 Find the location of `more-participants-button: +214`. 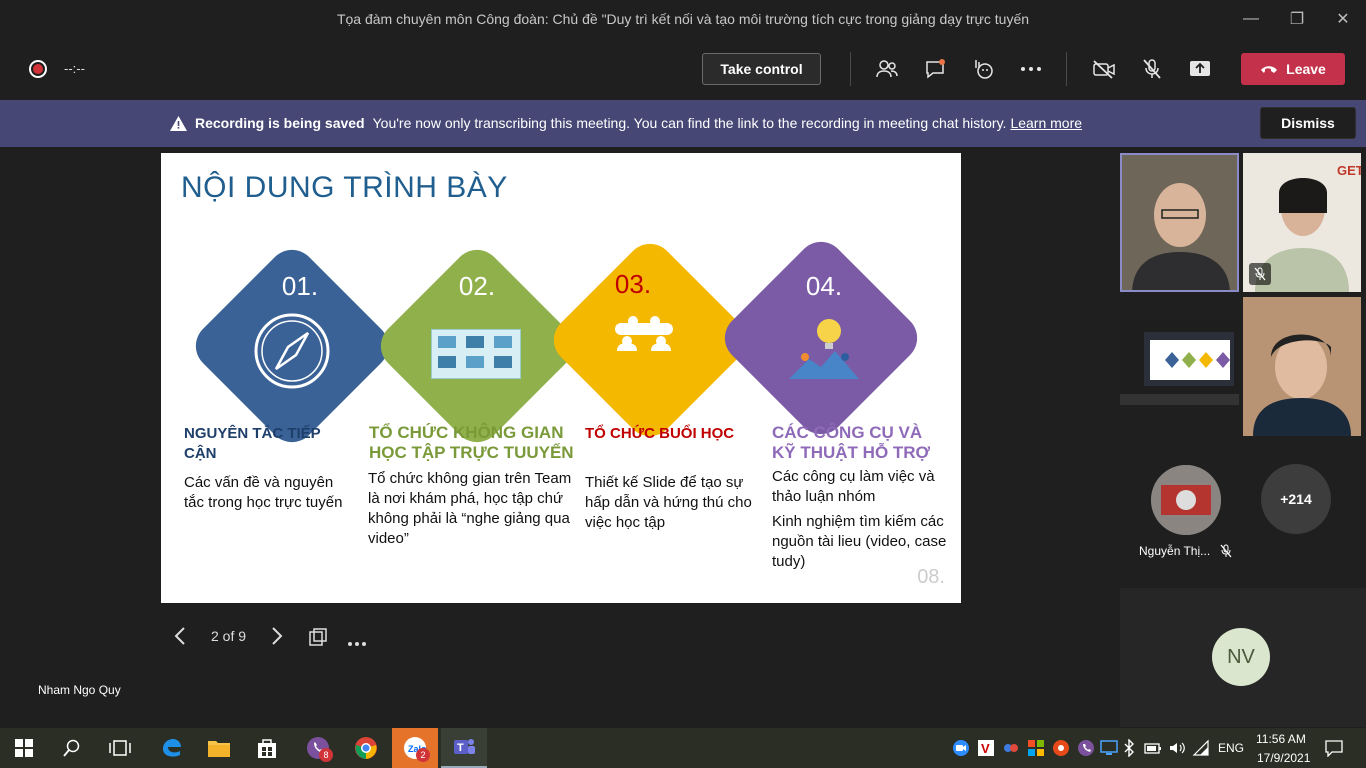

more-participants-button: +214 is located at coordinates (1296, 499).